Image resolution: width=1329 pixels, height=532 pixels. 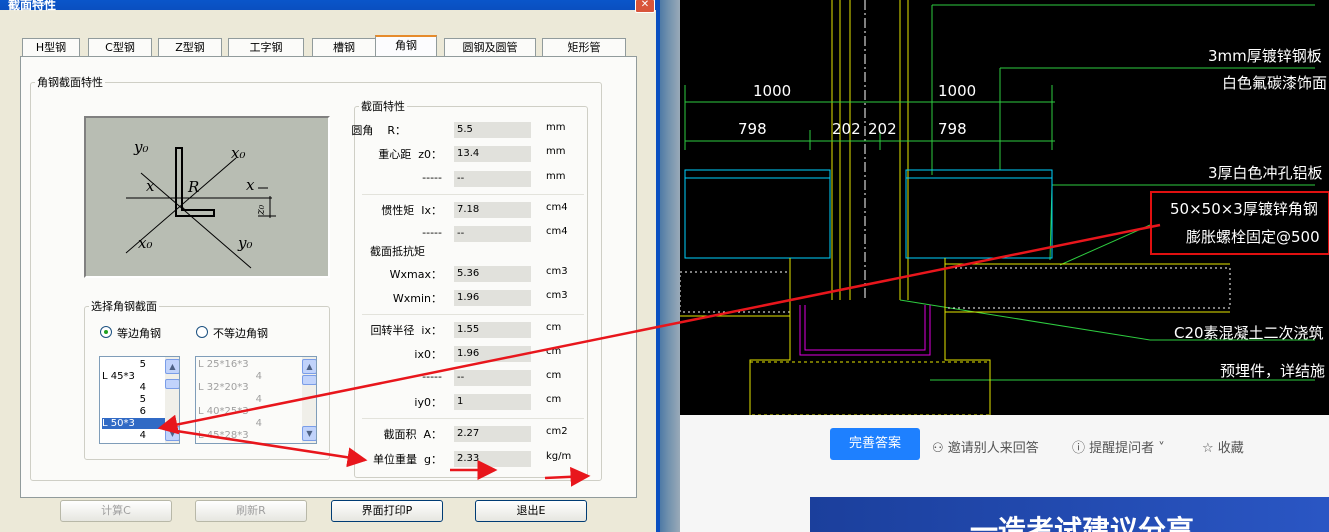 What do you see at coordinates (415, 274) in the screenshot?
I see `prop-label: Wxmax：` at bounding box center [415, 274].